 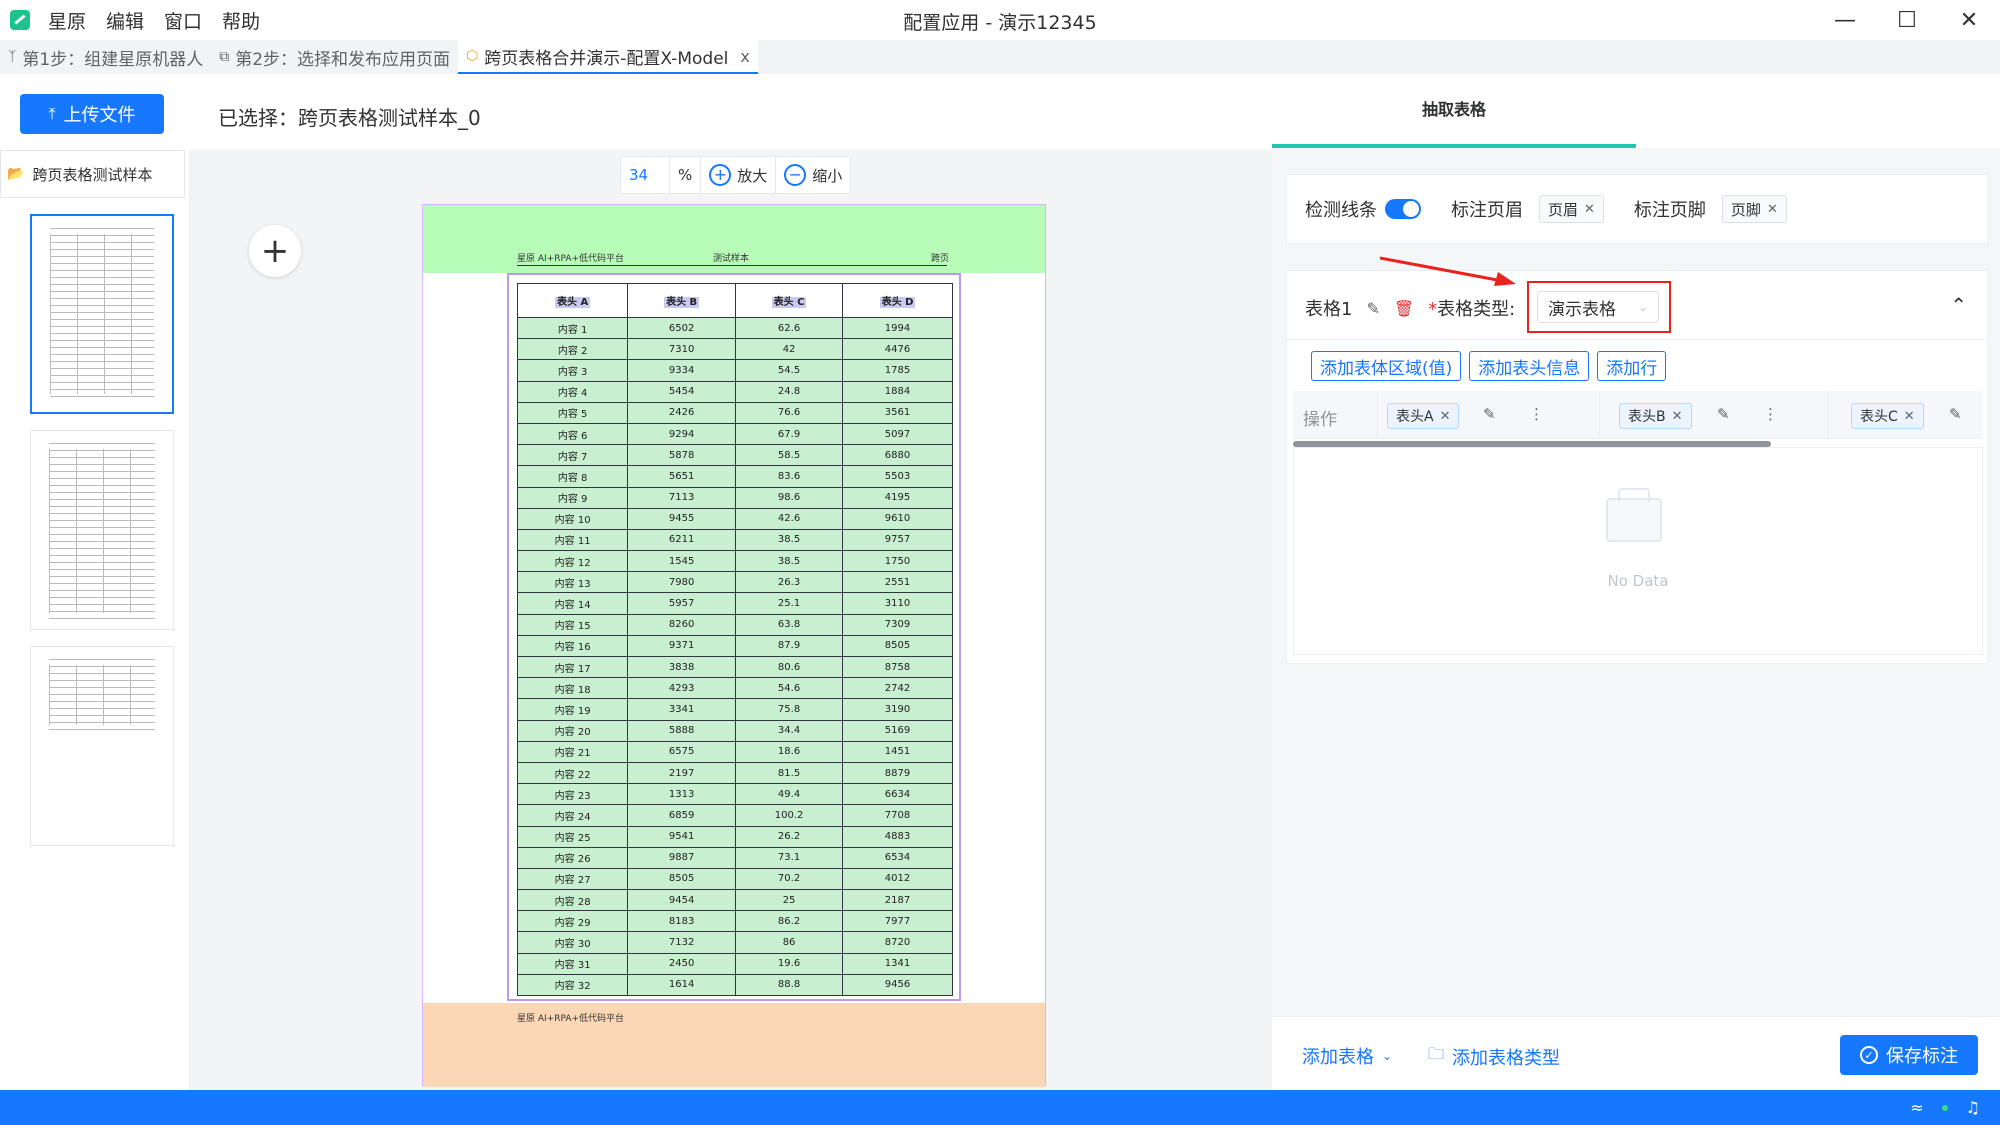 What do you see at coordinates (1887, 416) in the screenshot?
I see `grid-column-tag-c: 表头C ✕` at bounding box center [1887, 416].